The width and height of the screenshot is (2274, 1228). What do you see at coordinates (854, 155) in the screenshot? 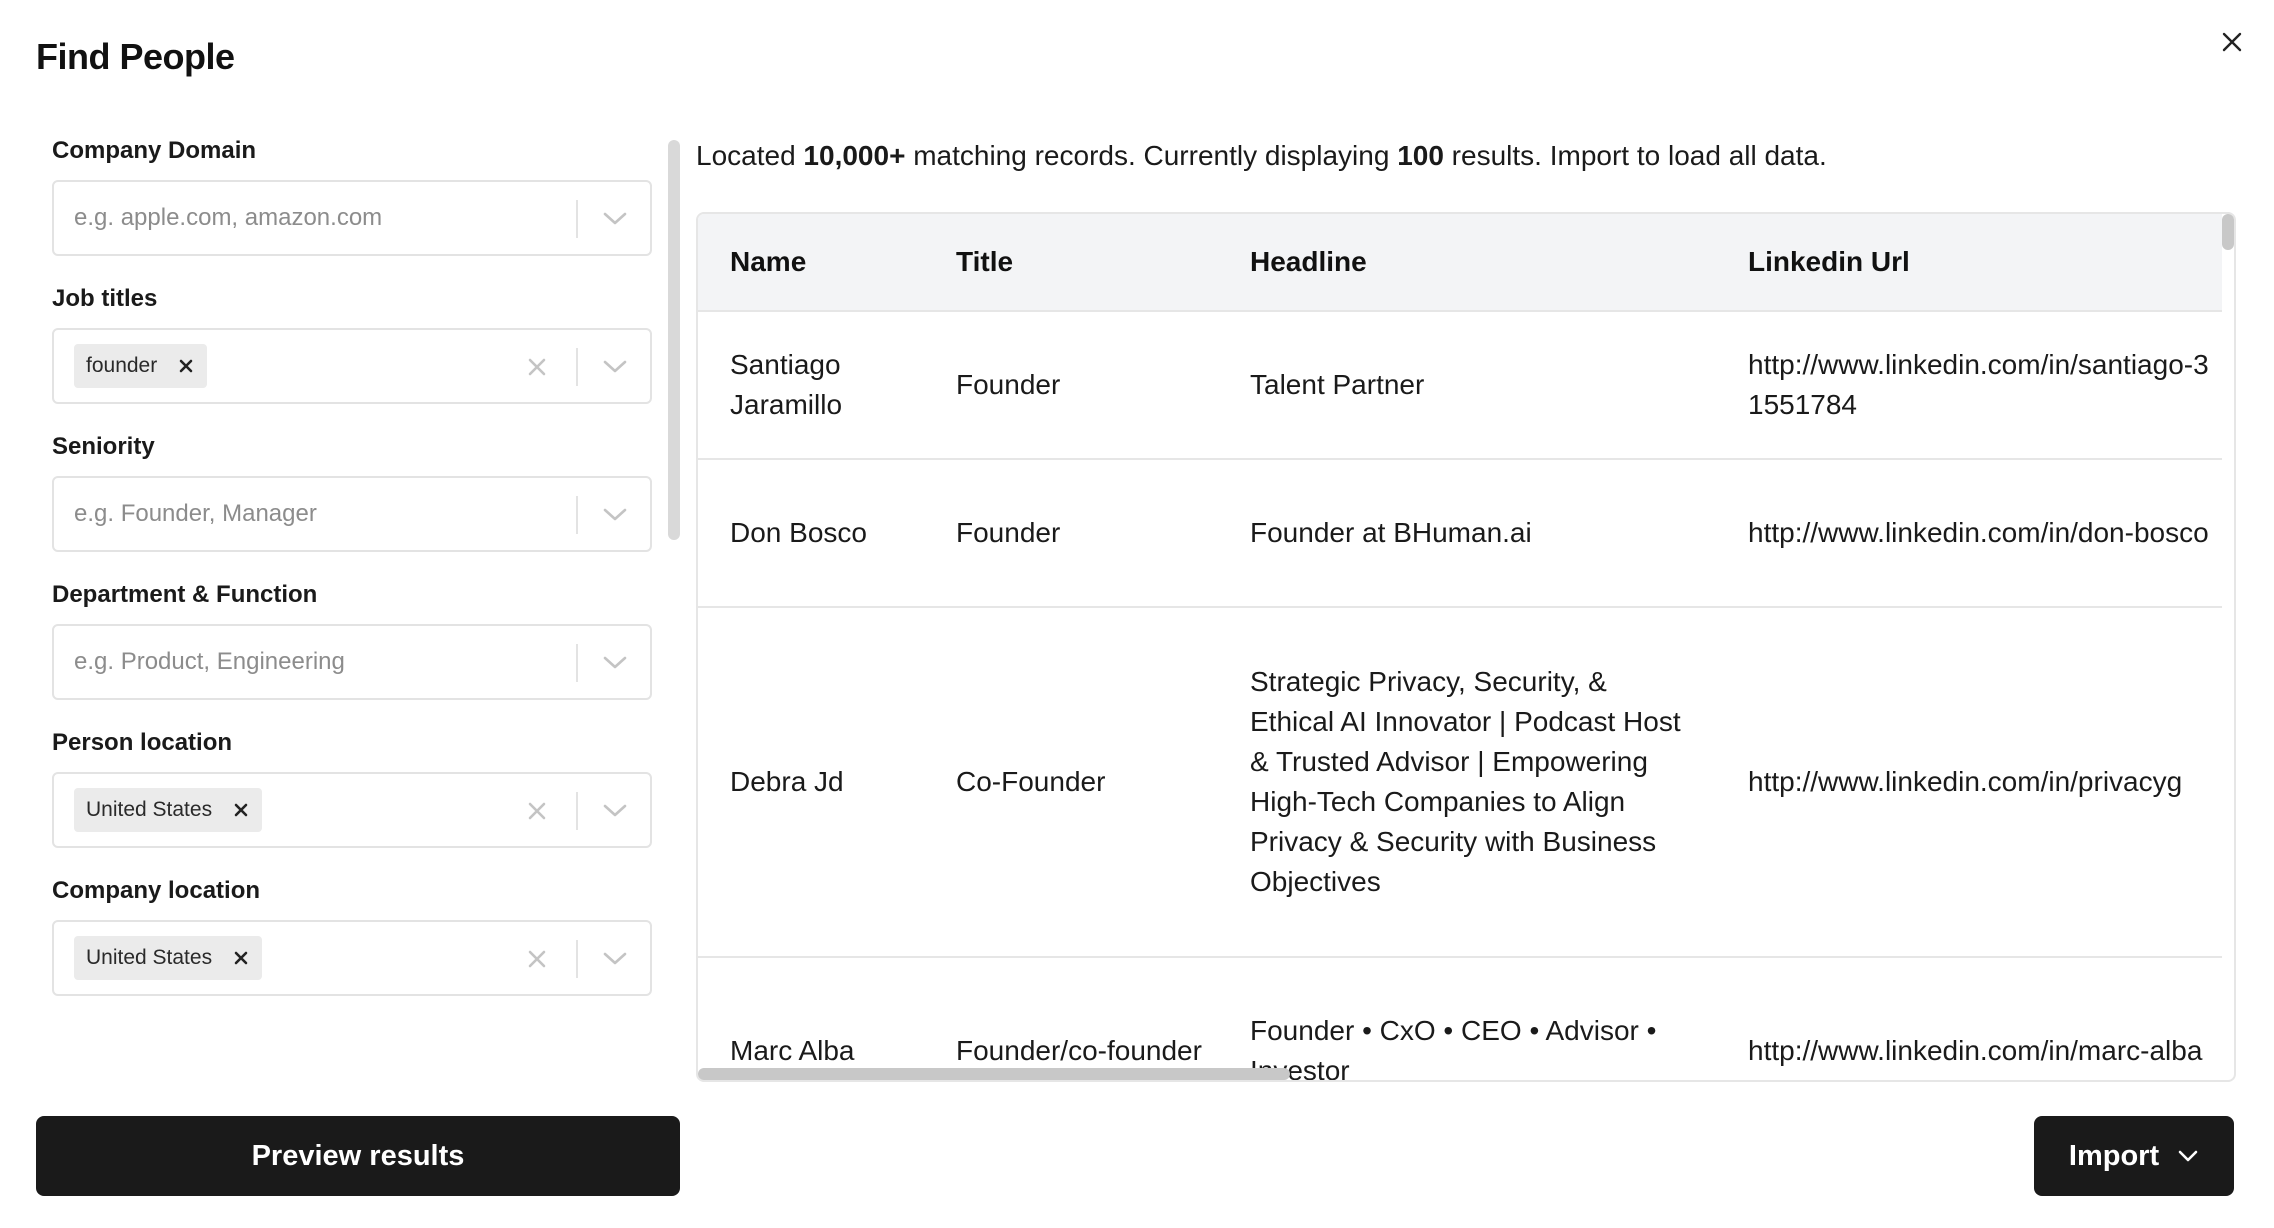
I see `summary-total: 10,000+` at bounding box center [854, 155].